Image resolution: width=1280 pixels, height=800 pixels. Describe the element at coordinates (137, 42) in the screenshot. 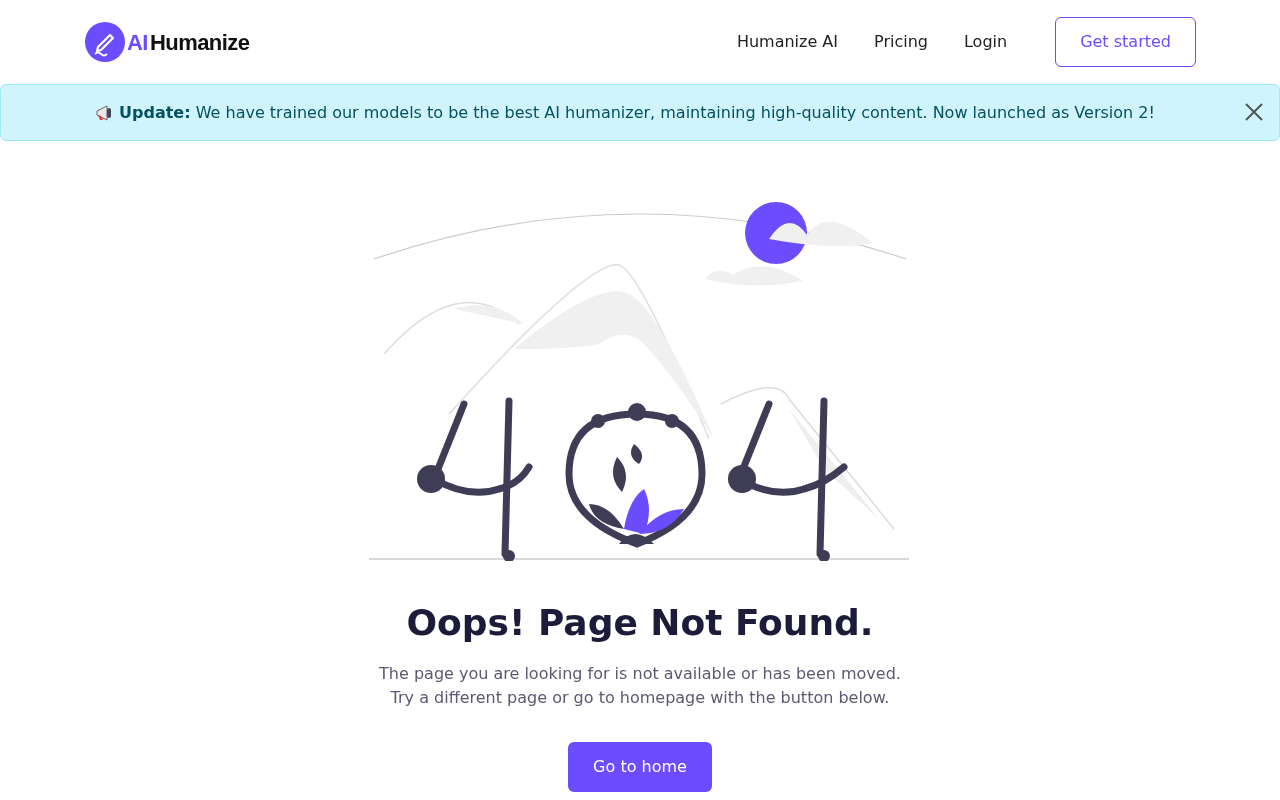

I see `logo-text-accent: AI` at that location.